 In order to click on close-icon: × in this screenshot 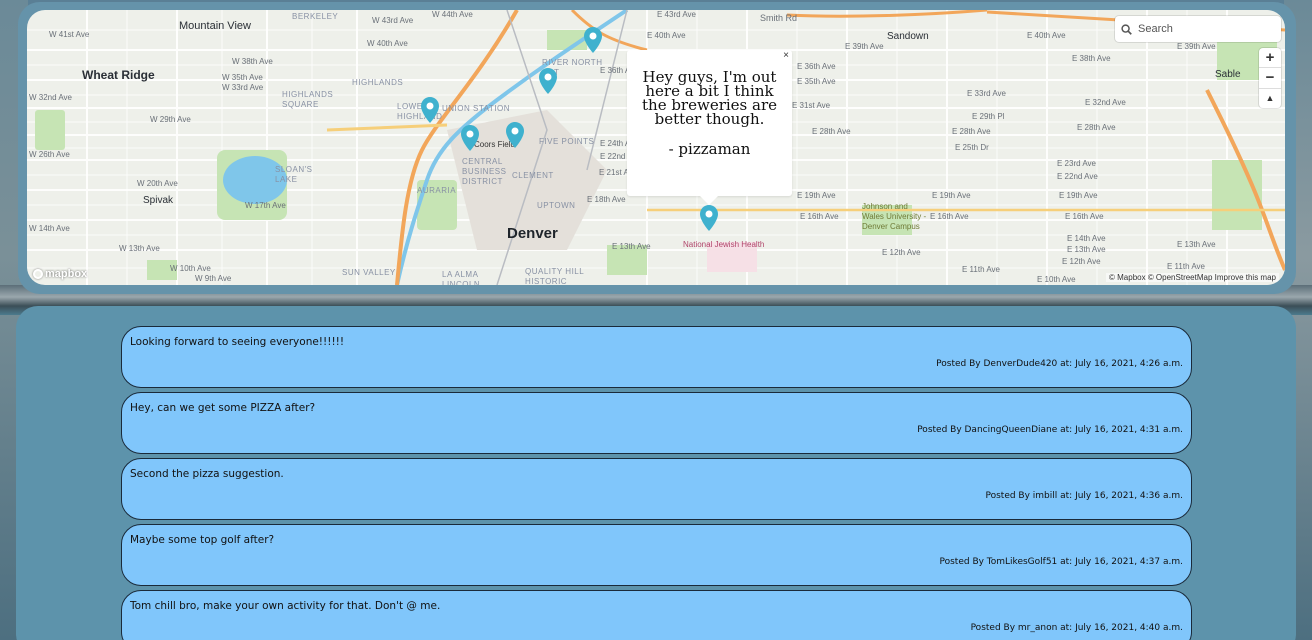, I will do `click(786, 56)`.